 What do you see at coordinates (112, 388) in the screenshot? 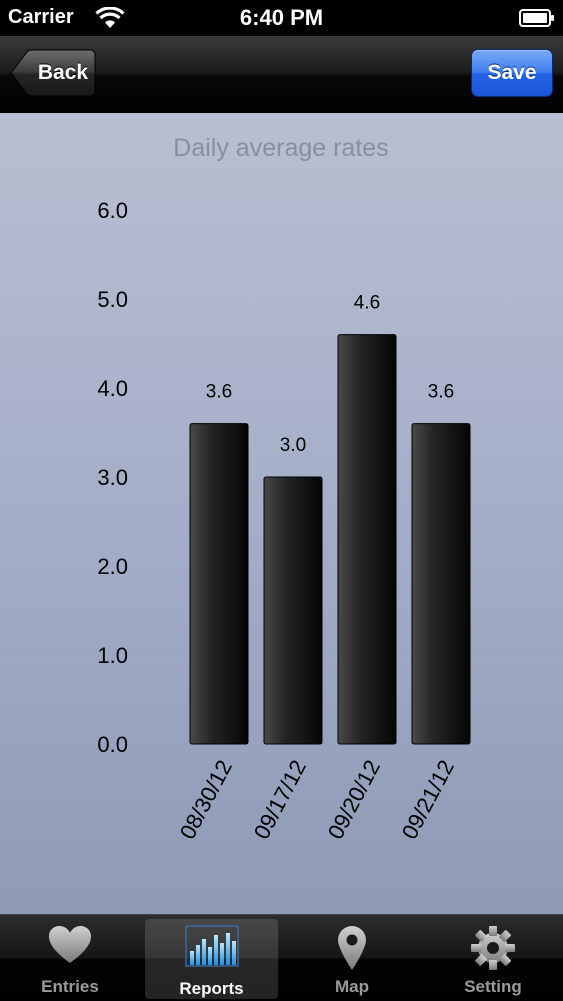
I see `y-tick-label: 4.0` at bounding box center [112, 388].